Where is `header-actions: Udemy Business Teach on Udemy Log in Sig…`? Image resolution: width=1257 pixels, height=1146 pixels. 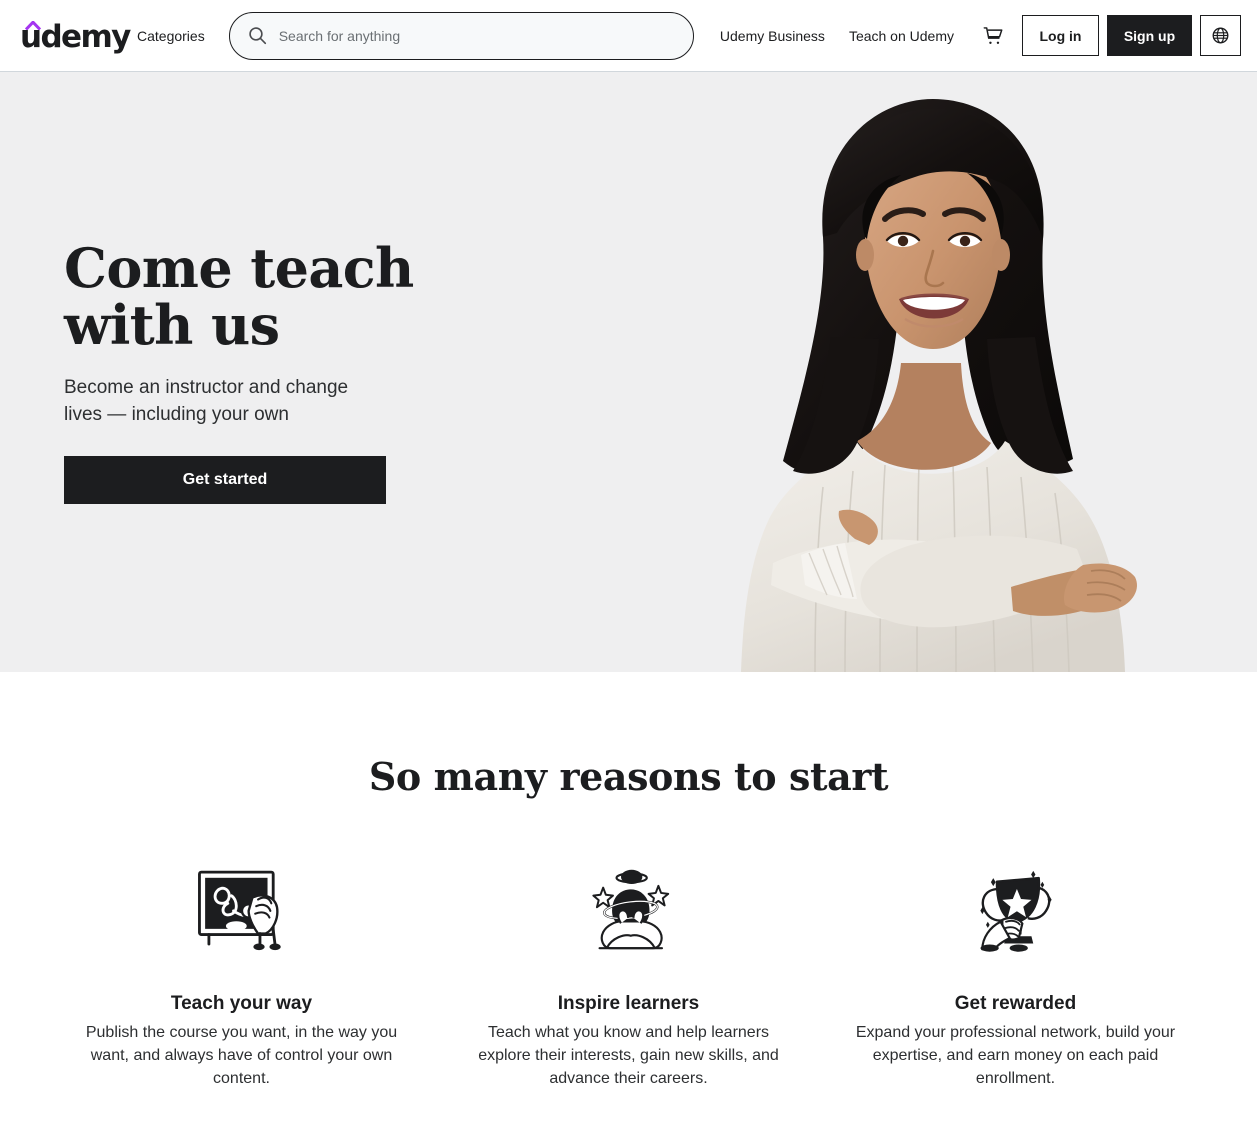
header-actions: Udemy Business Teach on Udemy Log in Sig… is located at coordinates (974, 35).